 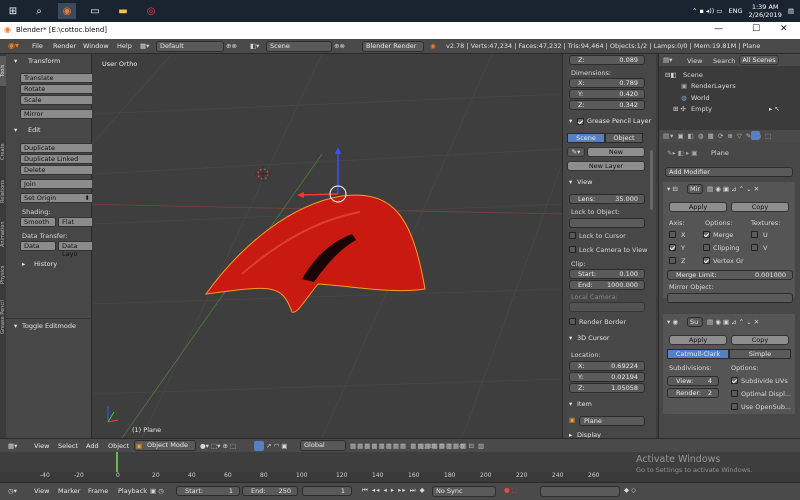 What do you see at coordinates (730, 275) in the screenshot?
I see `merge-limit-field: Merge Limit: 0.001000` at bounding box center [730, 275].